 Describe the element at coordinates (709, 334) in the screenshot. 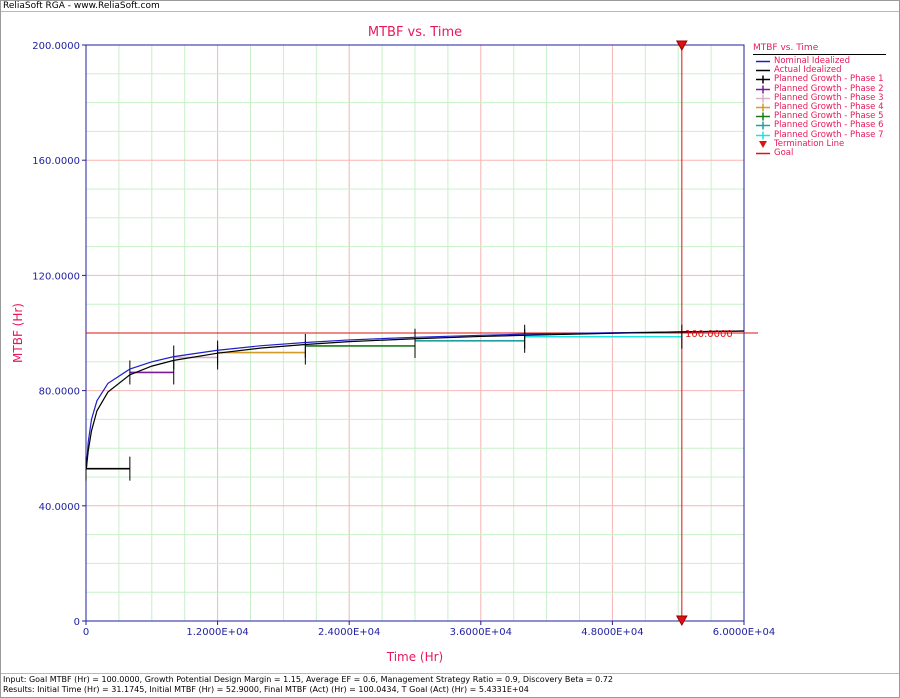

I see `goal-label: 100.0000` at that location.